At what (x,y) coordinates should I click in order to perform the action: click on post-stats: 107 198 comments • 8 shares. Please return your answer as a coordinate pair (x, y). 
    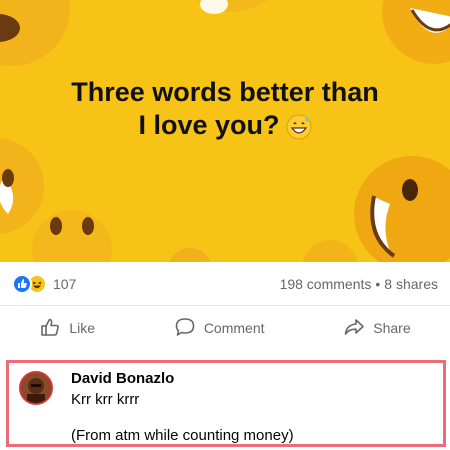
    Looking at the image, I should click on (225, 284).